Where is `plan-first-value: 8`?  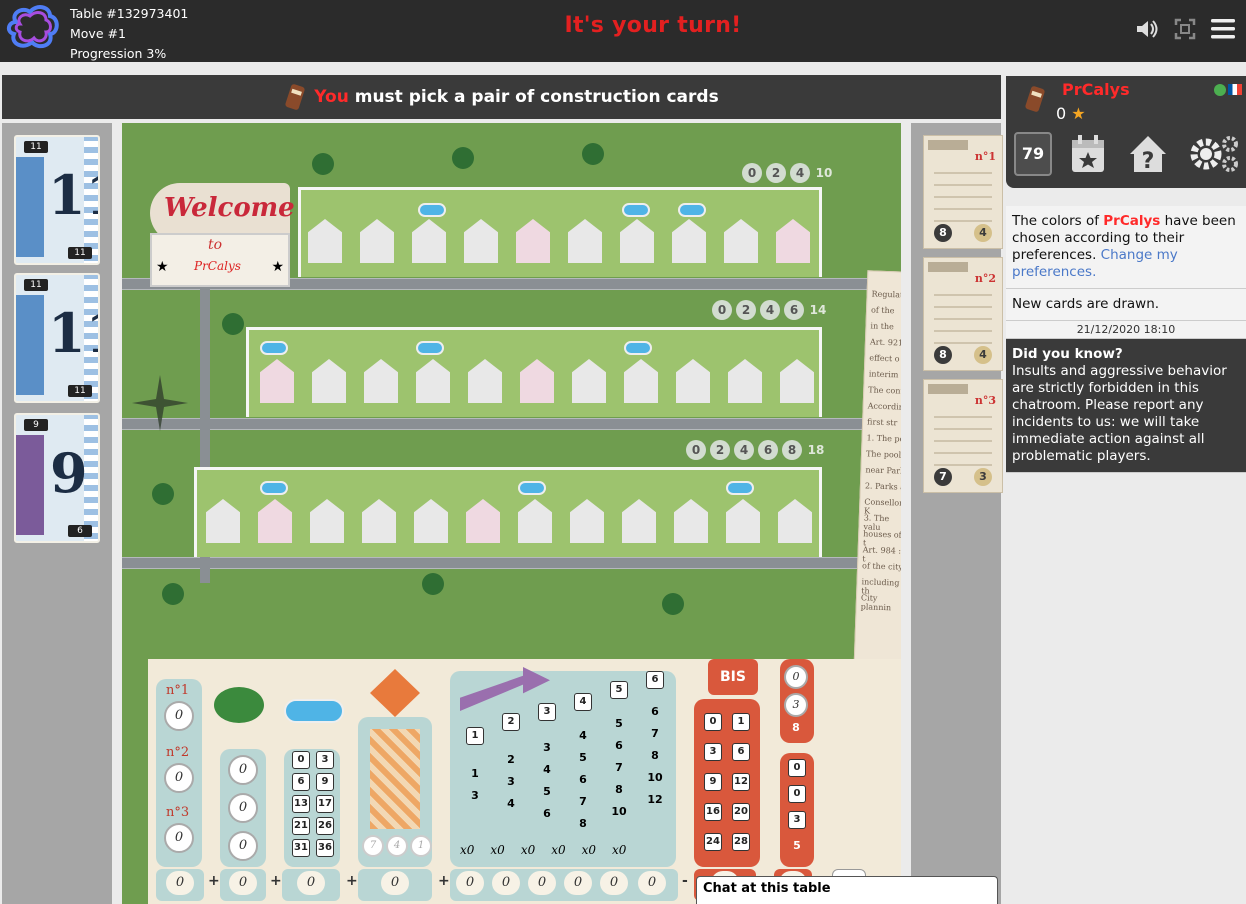
plan-first-value: 8 is located at coordinates (943, 355).